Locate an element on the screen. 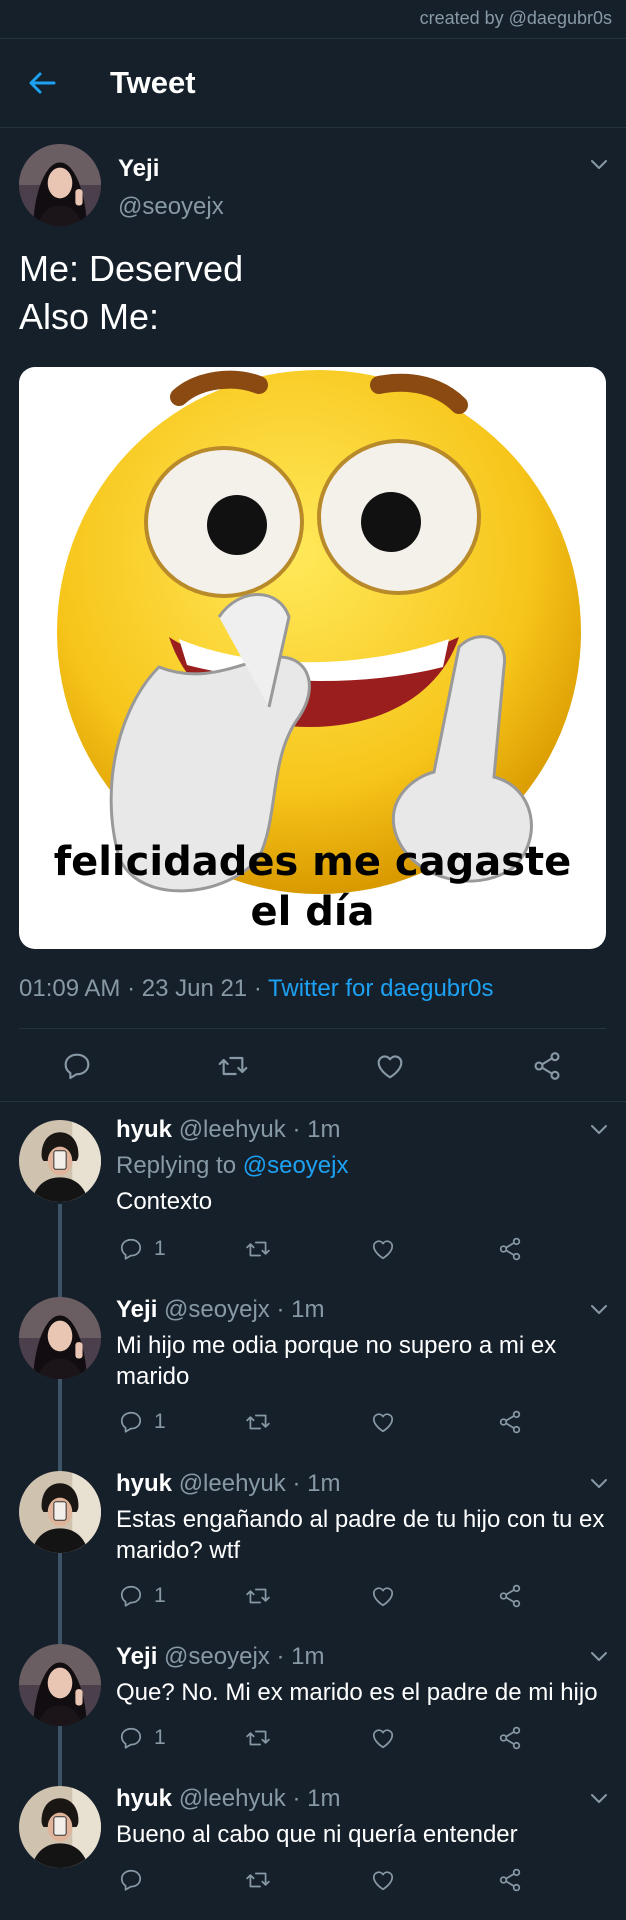  replying-to: Replying to @seoyejx is located at coordinates (232, 1165).